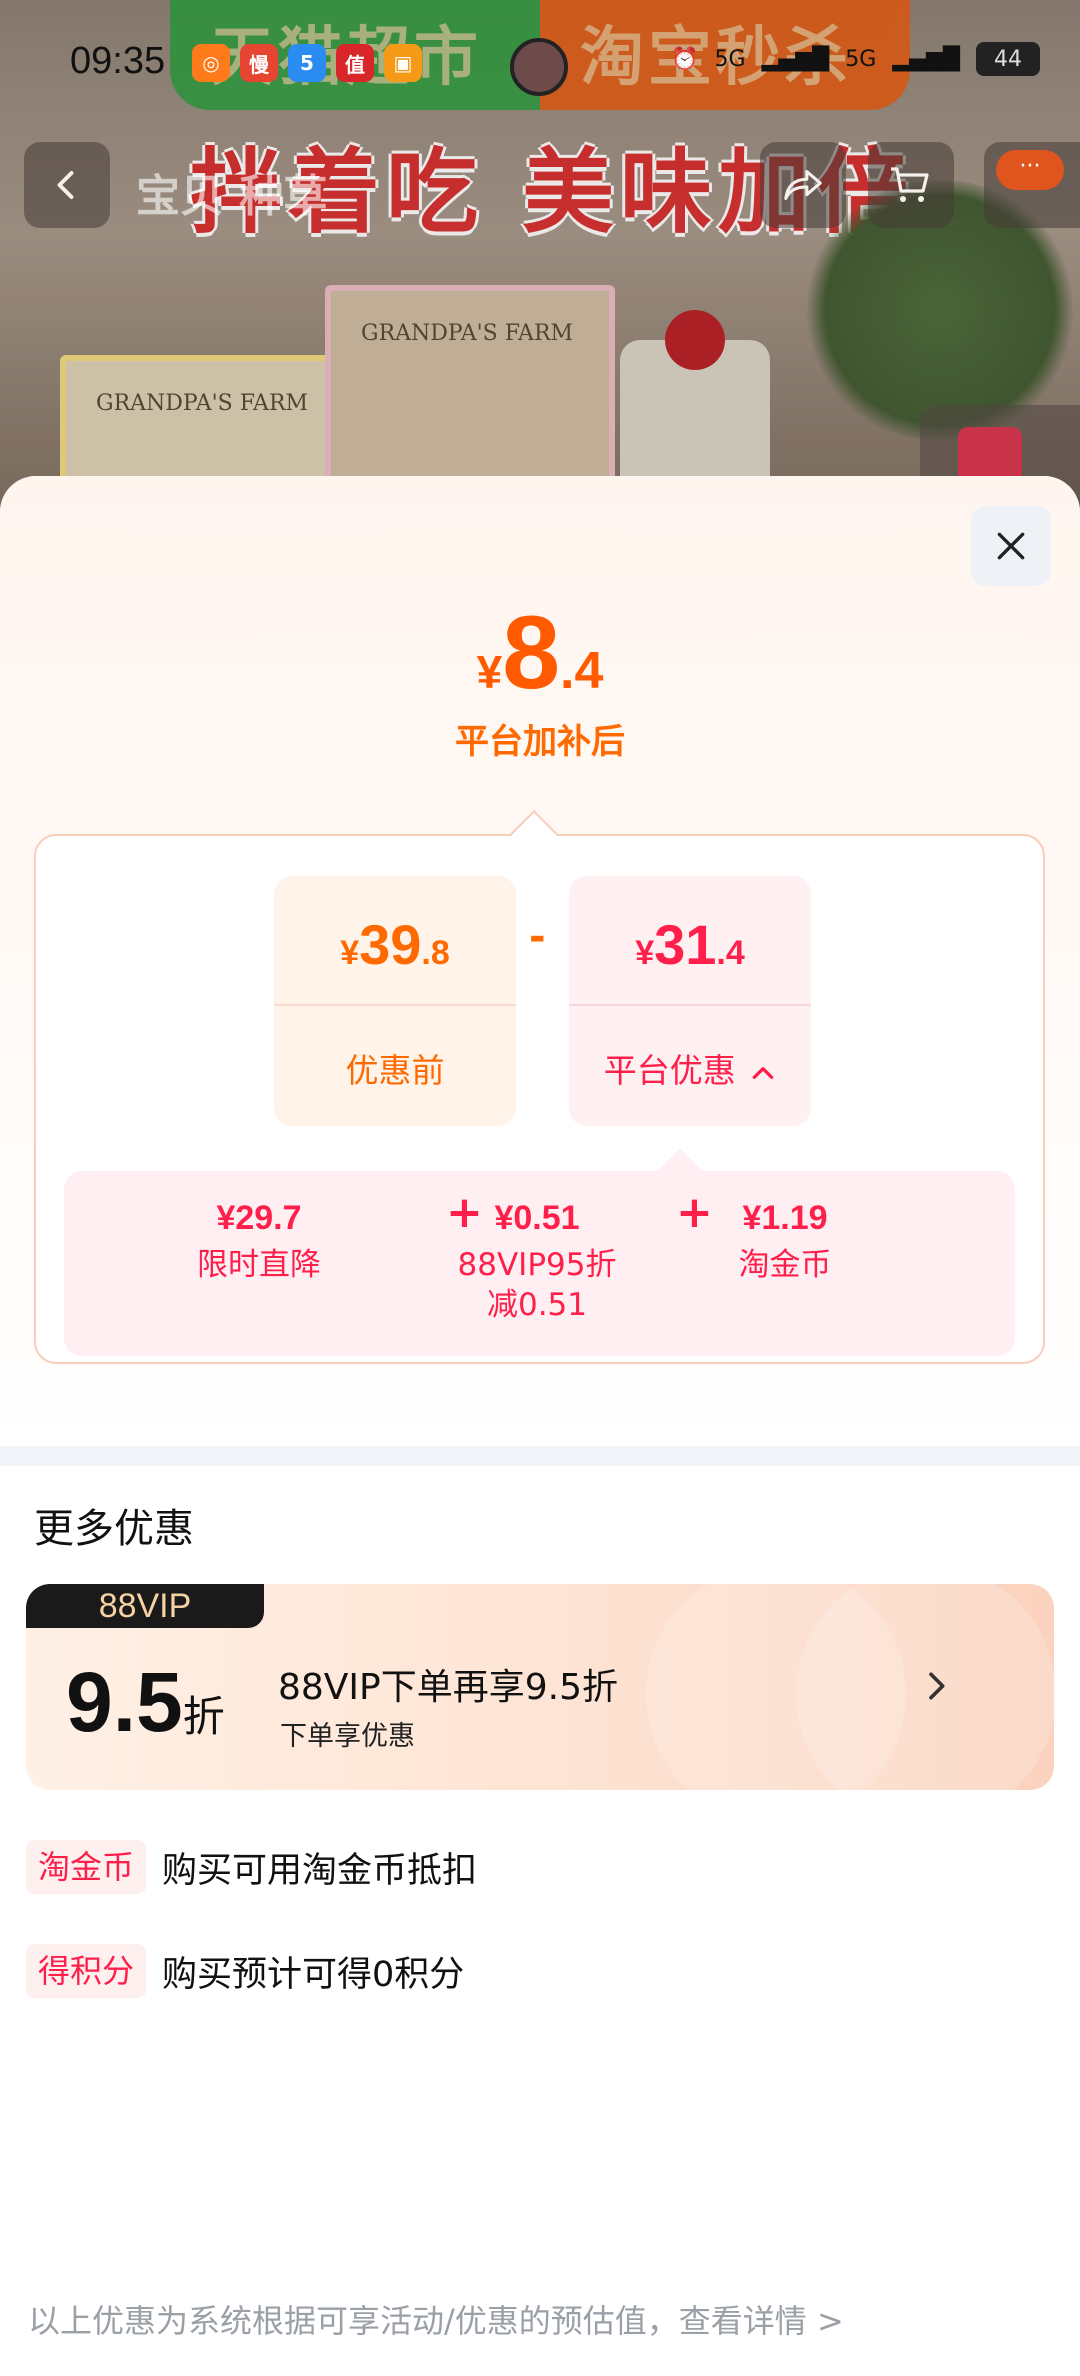  Describe the element at coordinates (436, 2319) in the screenshot. I see `estimate-disclaimer-link: 以上优惠为系统根据可享活动/优惠的预估值，查看详情 >` at that location.